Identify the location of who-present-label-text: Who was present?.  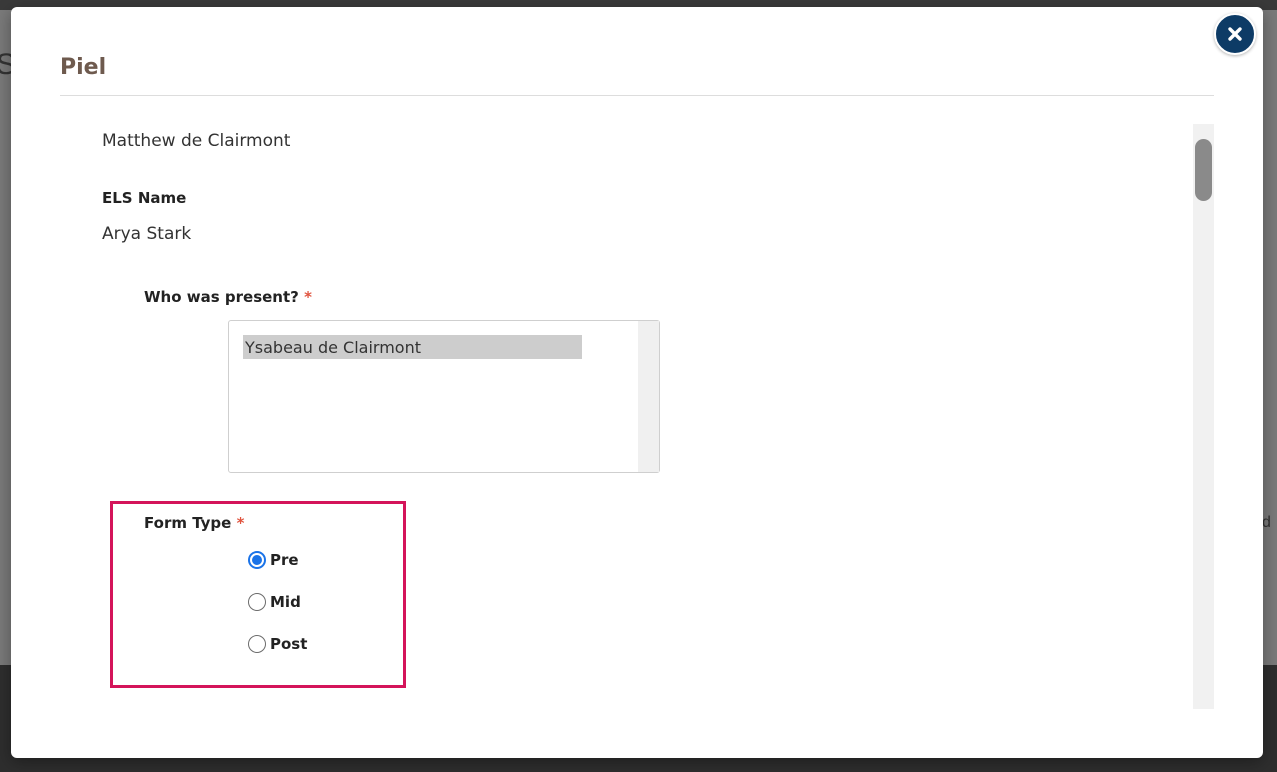
(221, 297).